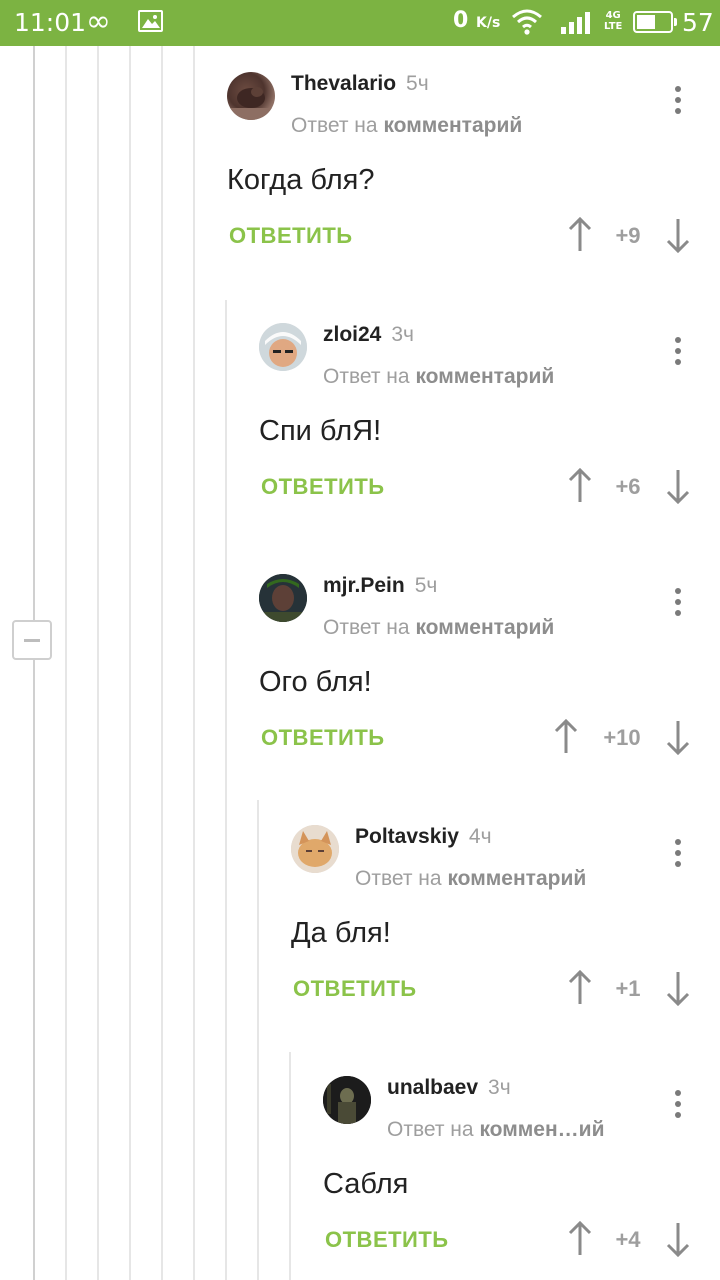 The image size is (720, 1280). I want to click on reply-to-label: Ответ на коммен…ий, so click(495, 1130).